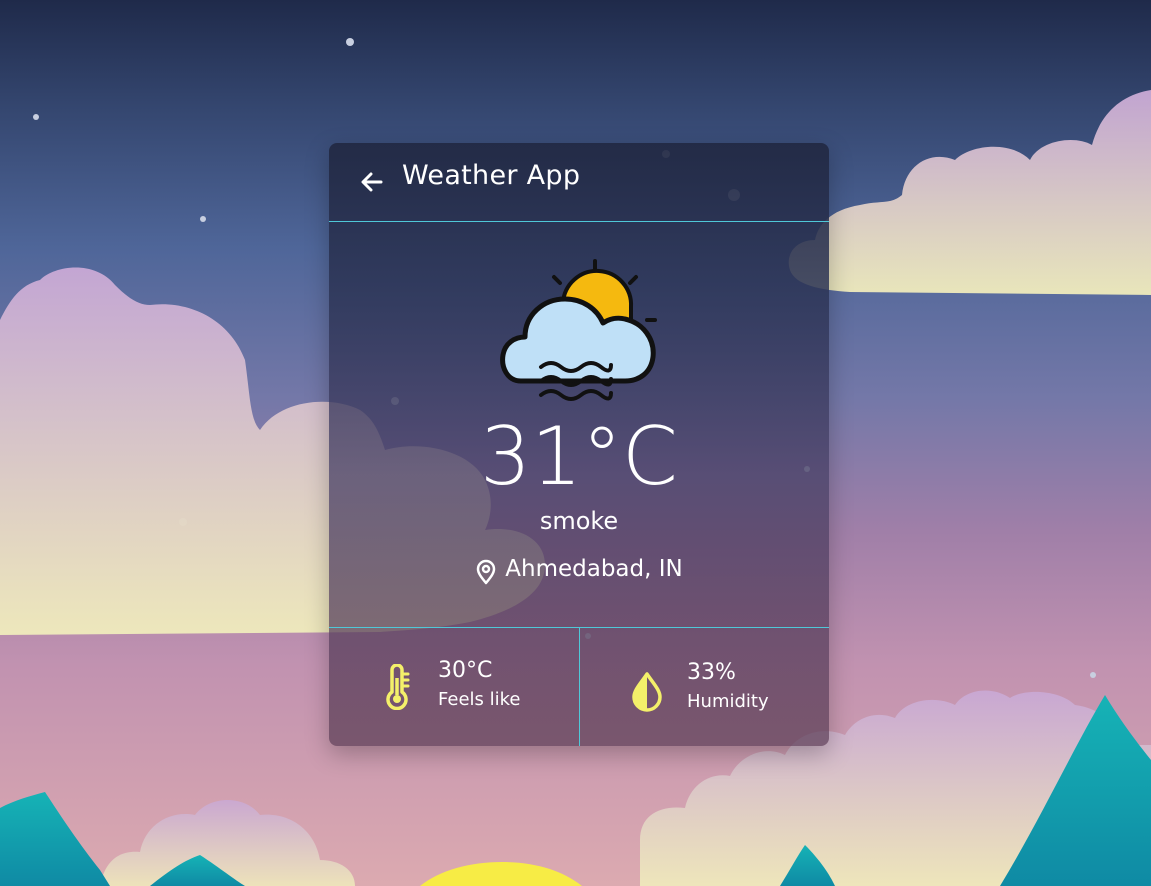  Describe the element at coordinates (398, 687) in the screenshot. I see `thermometer-icon` at that location.